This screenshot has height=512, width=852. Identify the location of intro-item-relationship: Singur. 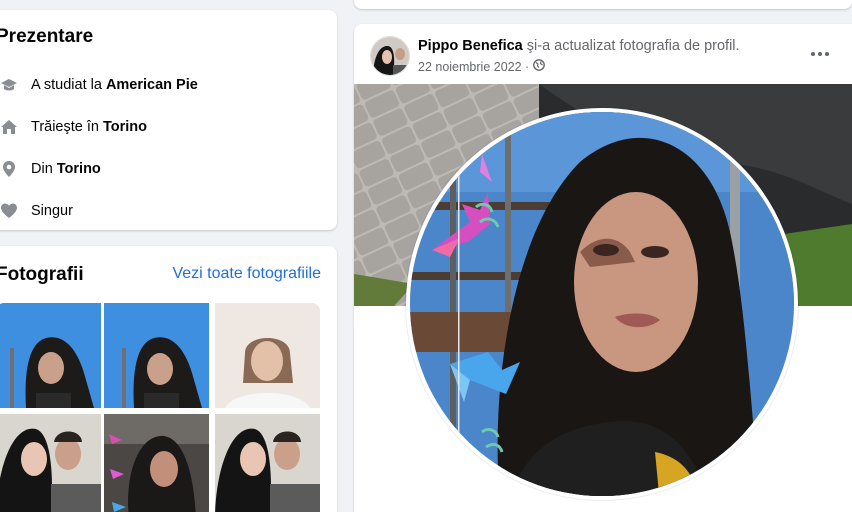
(36, 211).